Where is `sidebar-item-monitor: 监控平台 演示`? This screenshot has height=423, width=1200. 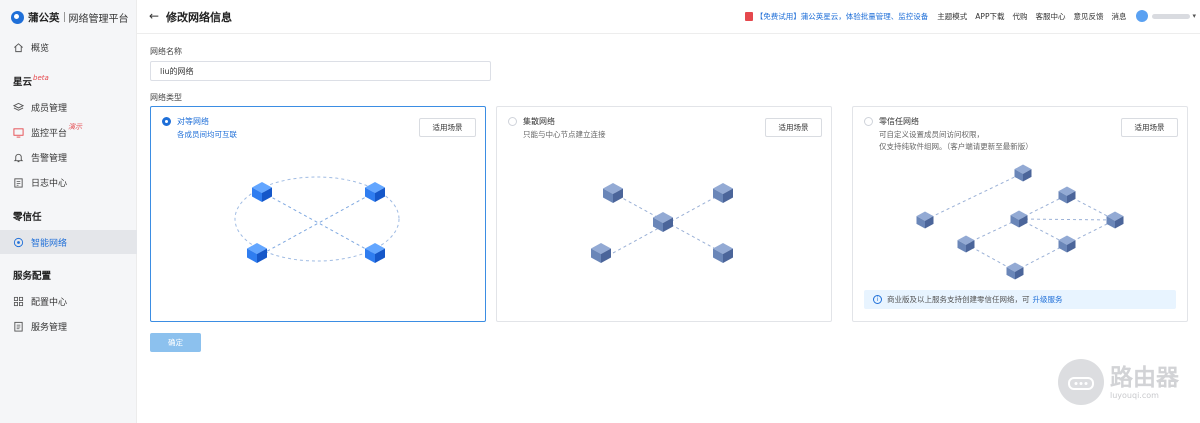 sidebar-item-monitor: 监控平台 演示 is located at coordinates (68, 132).